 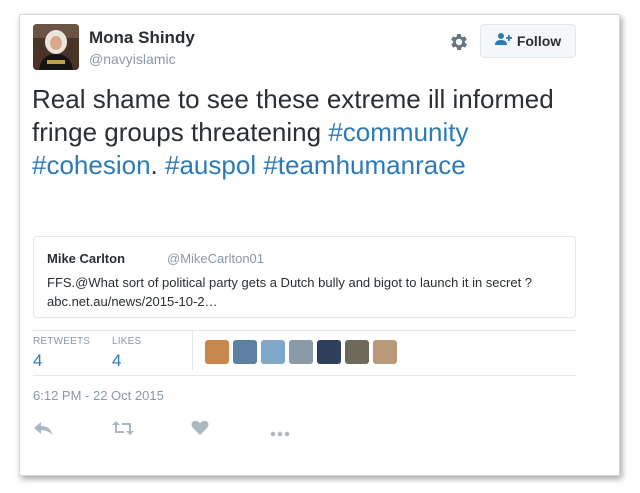 I want to click on author-handle: @navyislamic, so click(x=132, y=59).